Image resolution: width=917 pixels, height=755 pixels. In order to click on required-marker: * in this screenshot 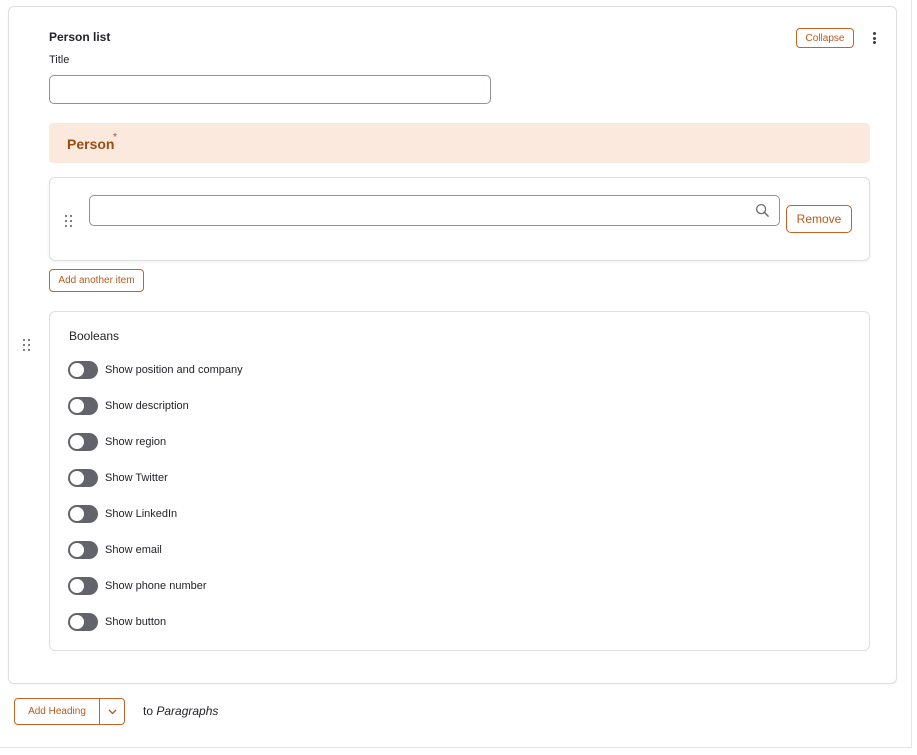, I will do `click(115, 137)`.